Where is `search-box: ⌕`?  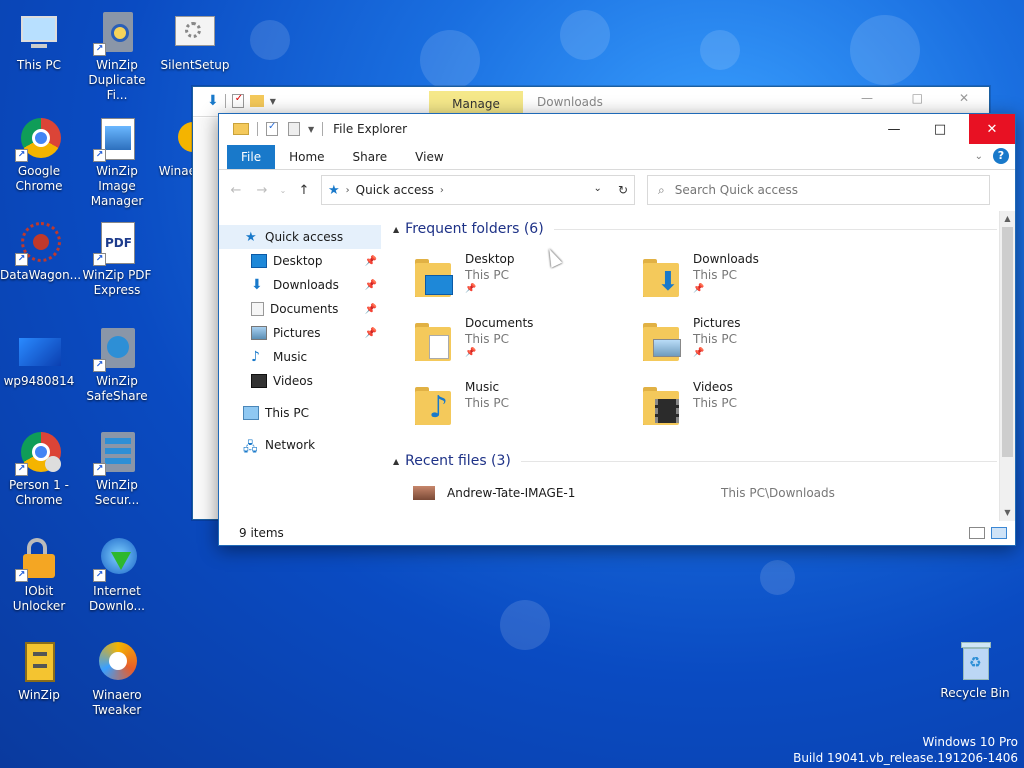 search-box: ⌕ is located at coordinates (818, 190).